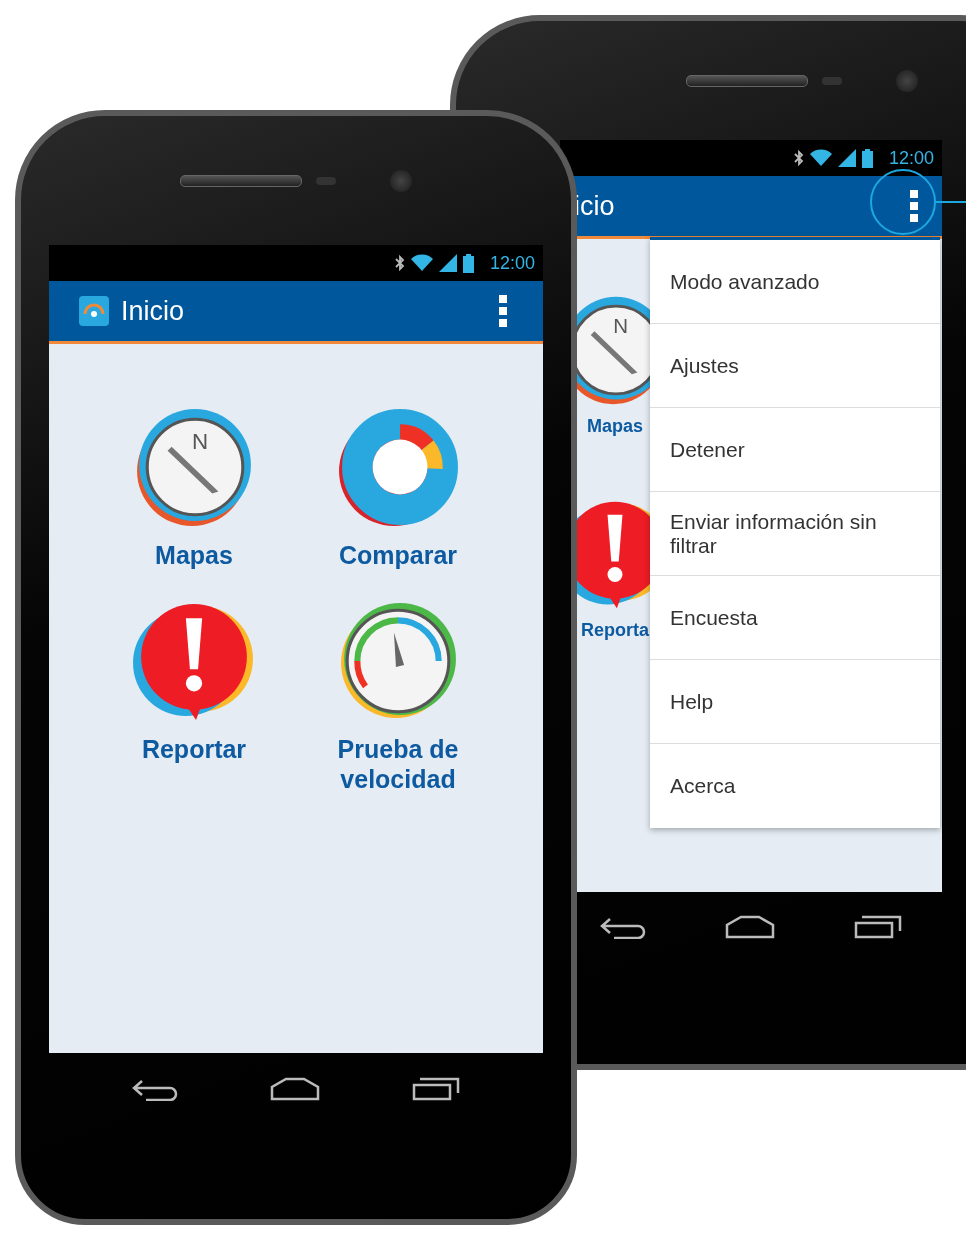  What do you see at coordinates (832, 80) in the screenshot?
I see `proximity-sensor` at bounding box center [832, 80].